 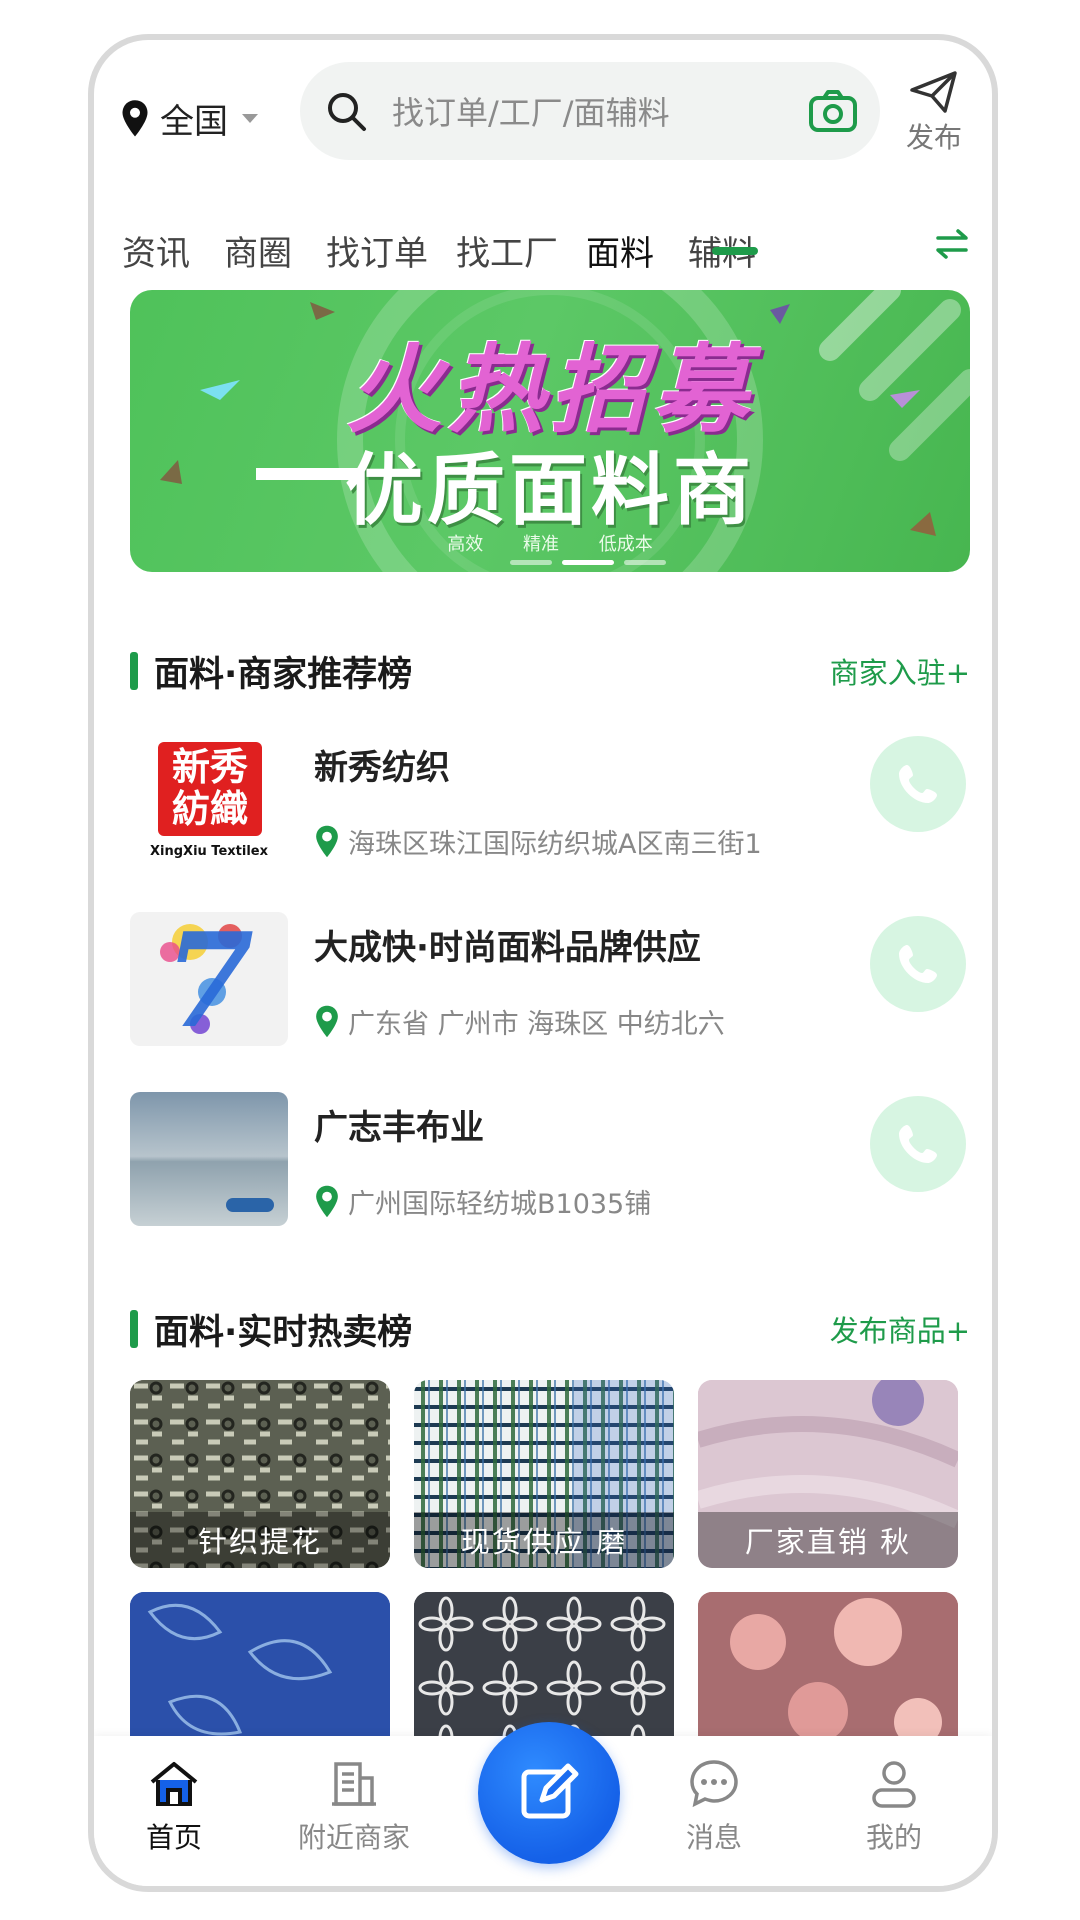 I want to click on product-label: 针织提花, so click(x=260, y=1540).